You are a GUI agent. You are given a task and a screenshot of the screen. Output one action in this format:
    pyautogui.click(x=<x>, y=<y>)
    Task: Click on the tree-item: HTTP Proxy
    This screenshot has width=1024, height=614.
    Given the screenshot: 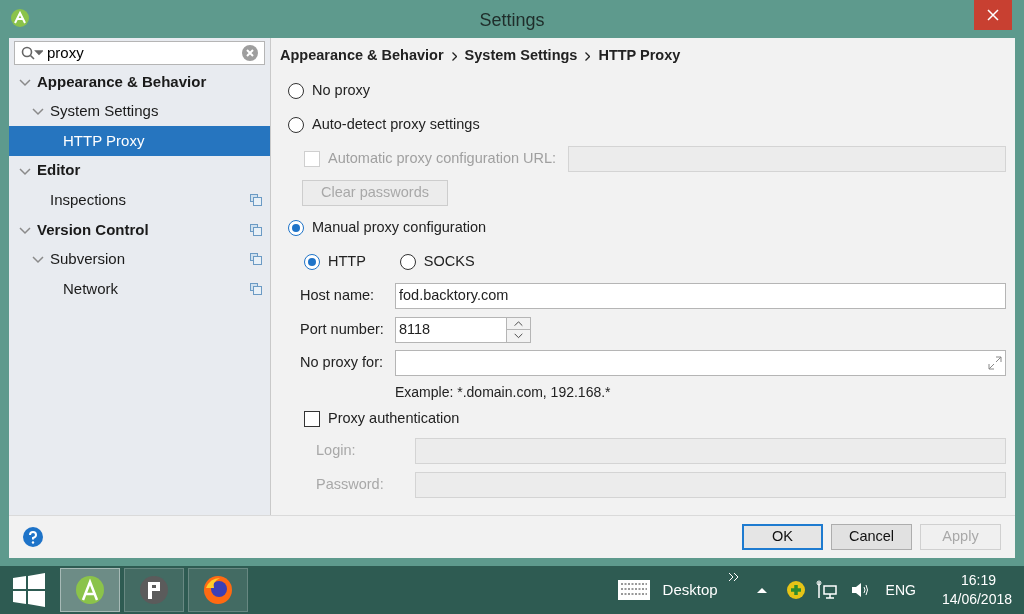 What is the action you would take?
    pyautogui.click(x=139, y=141)
    